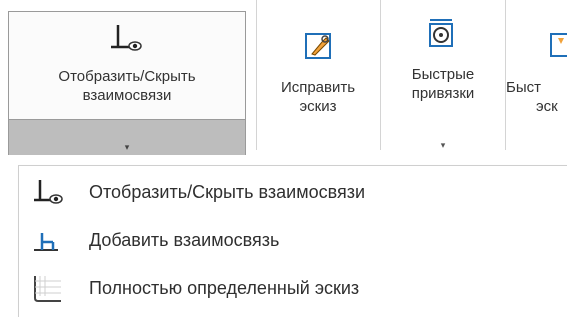  I want to click on quick-snaps-line1: Быстрые, so click(443, 74).